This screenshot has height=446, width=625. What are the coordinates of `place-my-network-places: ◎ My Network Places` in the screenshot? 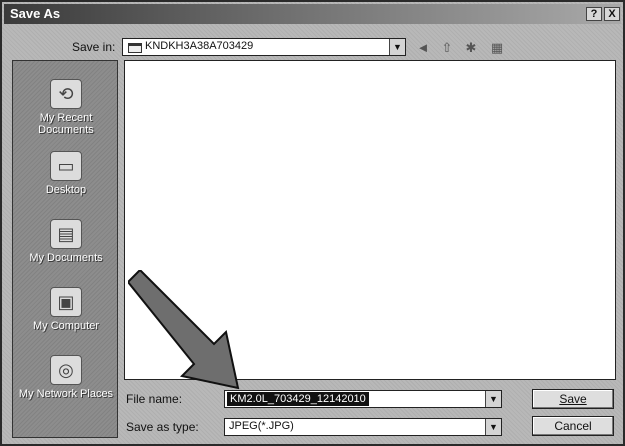 It's located at (66, 377).